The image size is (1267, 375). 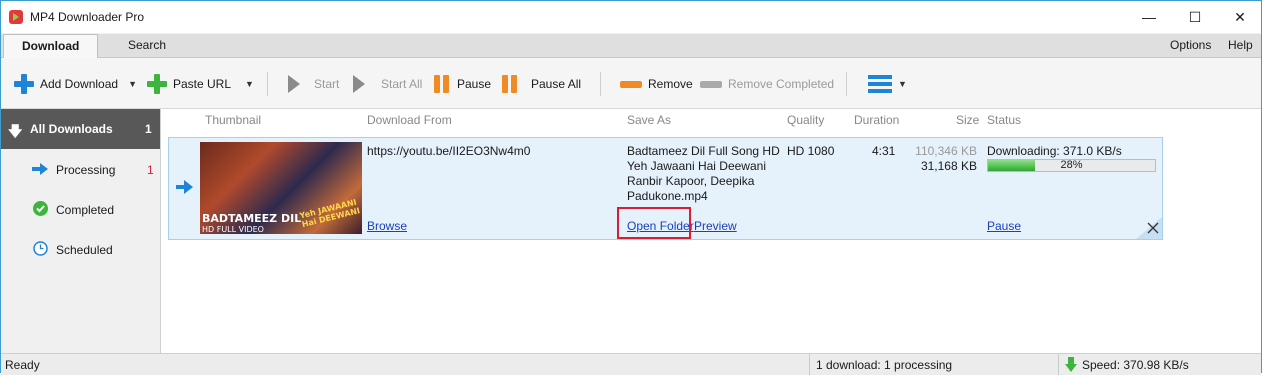 What do you see at coordinates (811, 151) in the screenshot?
I see `quality-value: HD 1080` at bounding box center [811, 151].